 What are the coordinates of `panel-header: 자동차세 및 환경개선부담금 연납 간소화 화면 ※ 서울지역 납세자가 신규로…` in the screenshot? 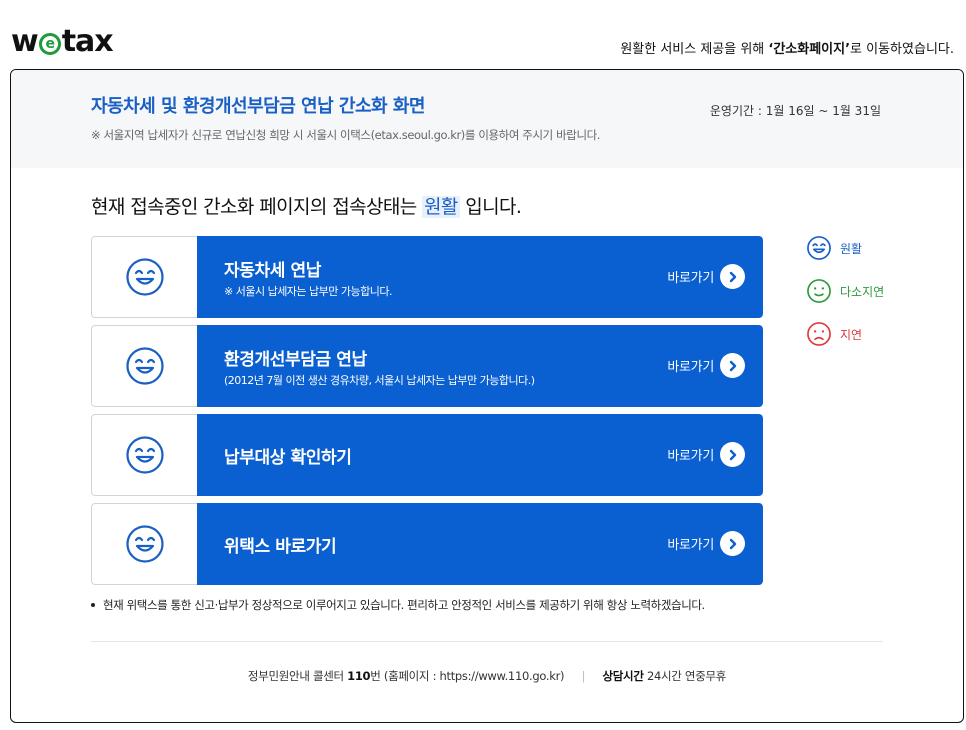 It's located at (487, 119).